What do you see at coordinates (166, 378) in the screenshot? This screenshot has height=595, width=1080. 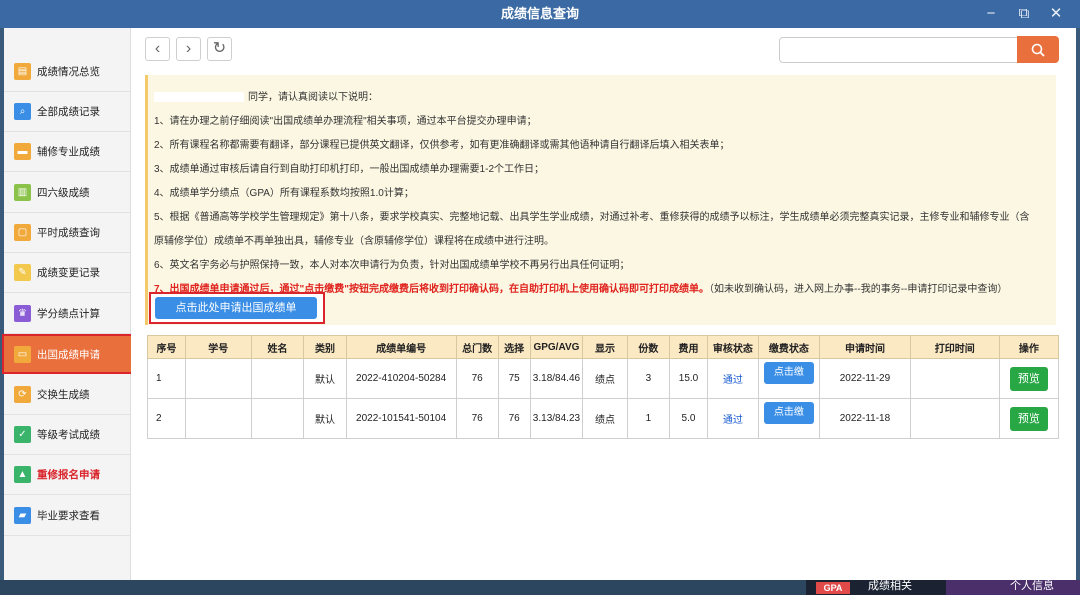 I see `cell-no: 1` at bounding box center [166, 378].